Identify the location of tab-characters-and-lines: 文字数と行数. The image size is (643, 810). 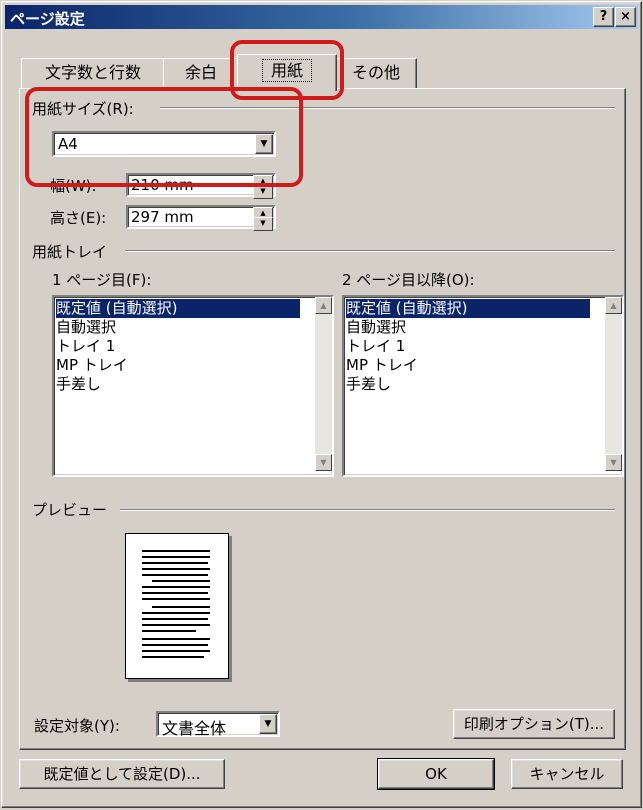
(93, 73).